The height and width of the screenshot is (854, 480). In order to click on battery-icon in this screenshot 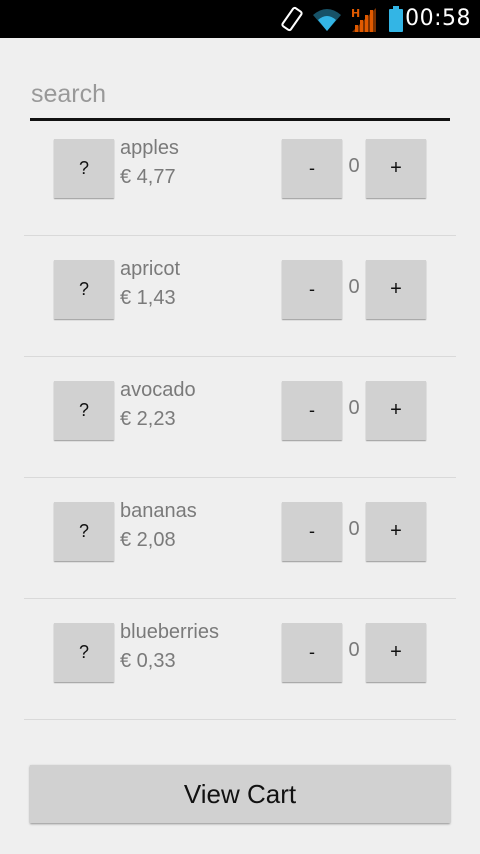, I will do `click(396, 19)`.